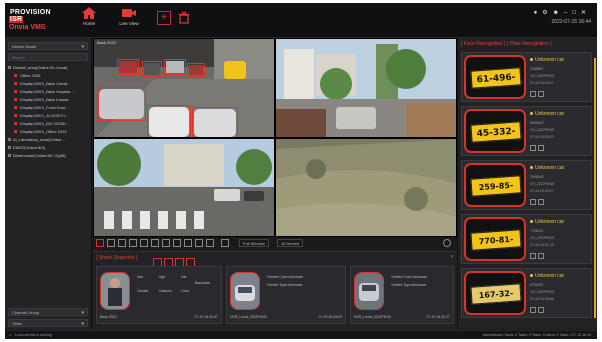  What do you see at coordinates (31, 20) in the screenshot?
I see `app-logo: PROVISION ISR Onvia VMS` at bounding box center [31, 20].